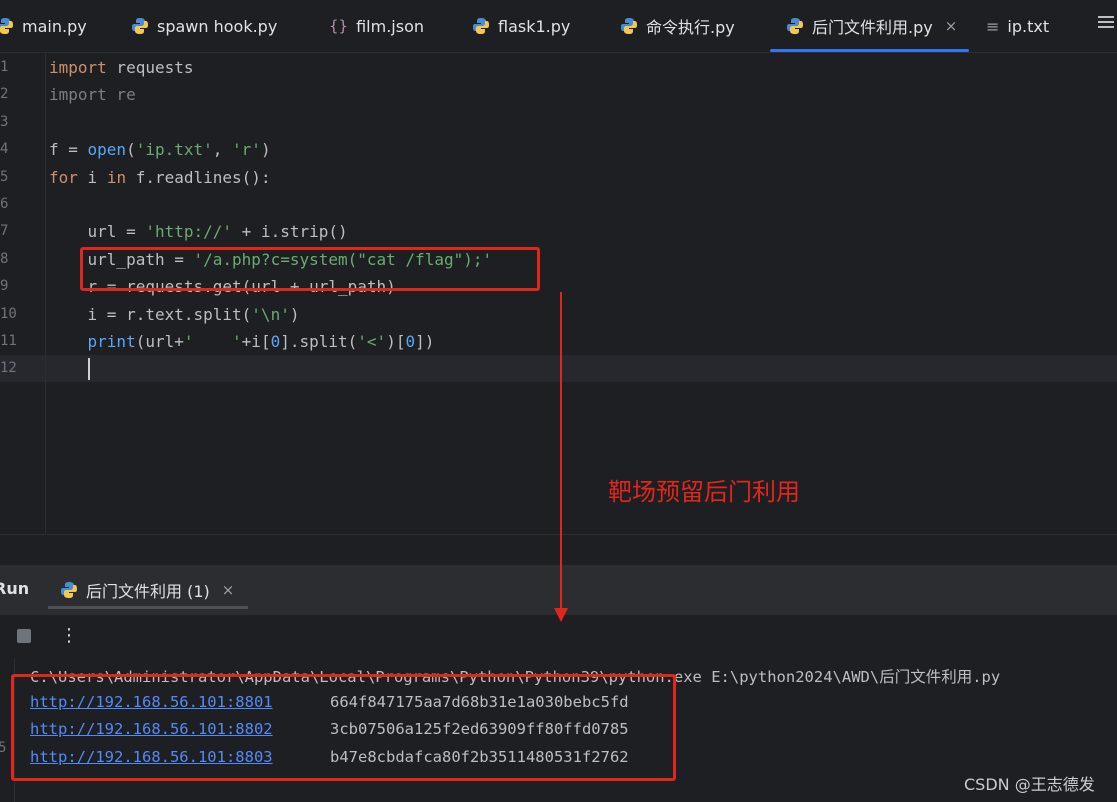 The height and width of the screenshot is (802, 1117). I want to click on text-caret, so click(89, 369).